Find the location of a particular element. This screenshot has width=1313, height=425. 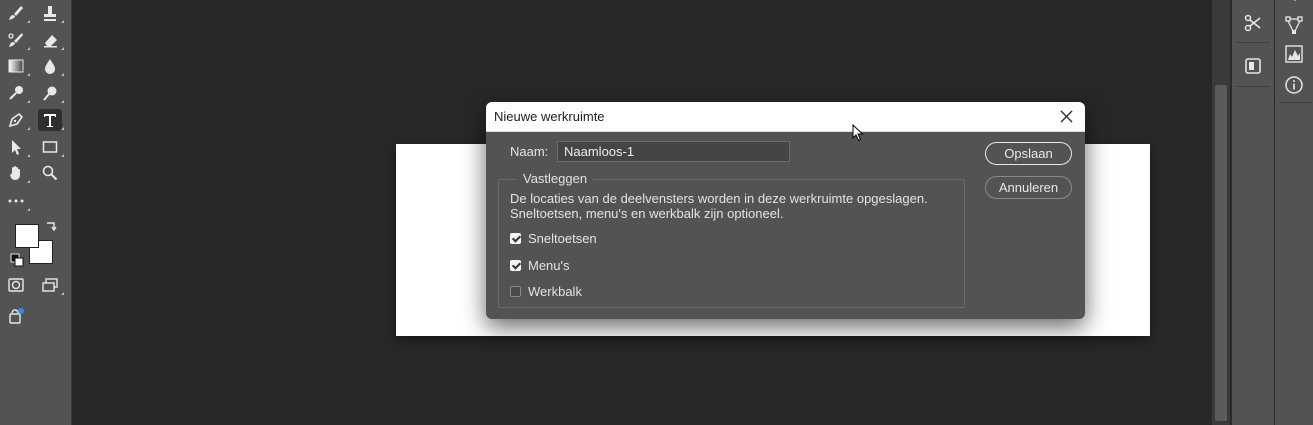

keyboard-shortcuts-checkbox is located at coordinates (515, 238).